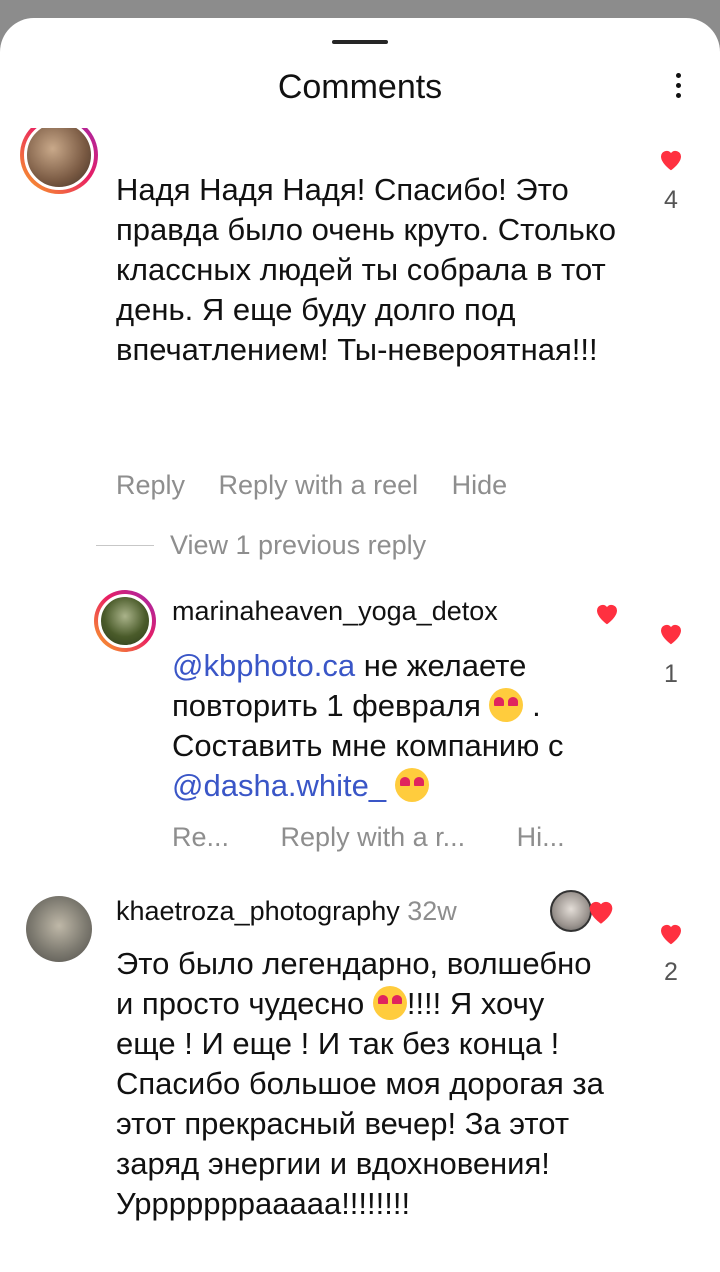  I want to click on reply-button: Reply, so click(150, 485).